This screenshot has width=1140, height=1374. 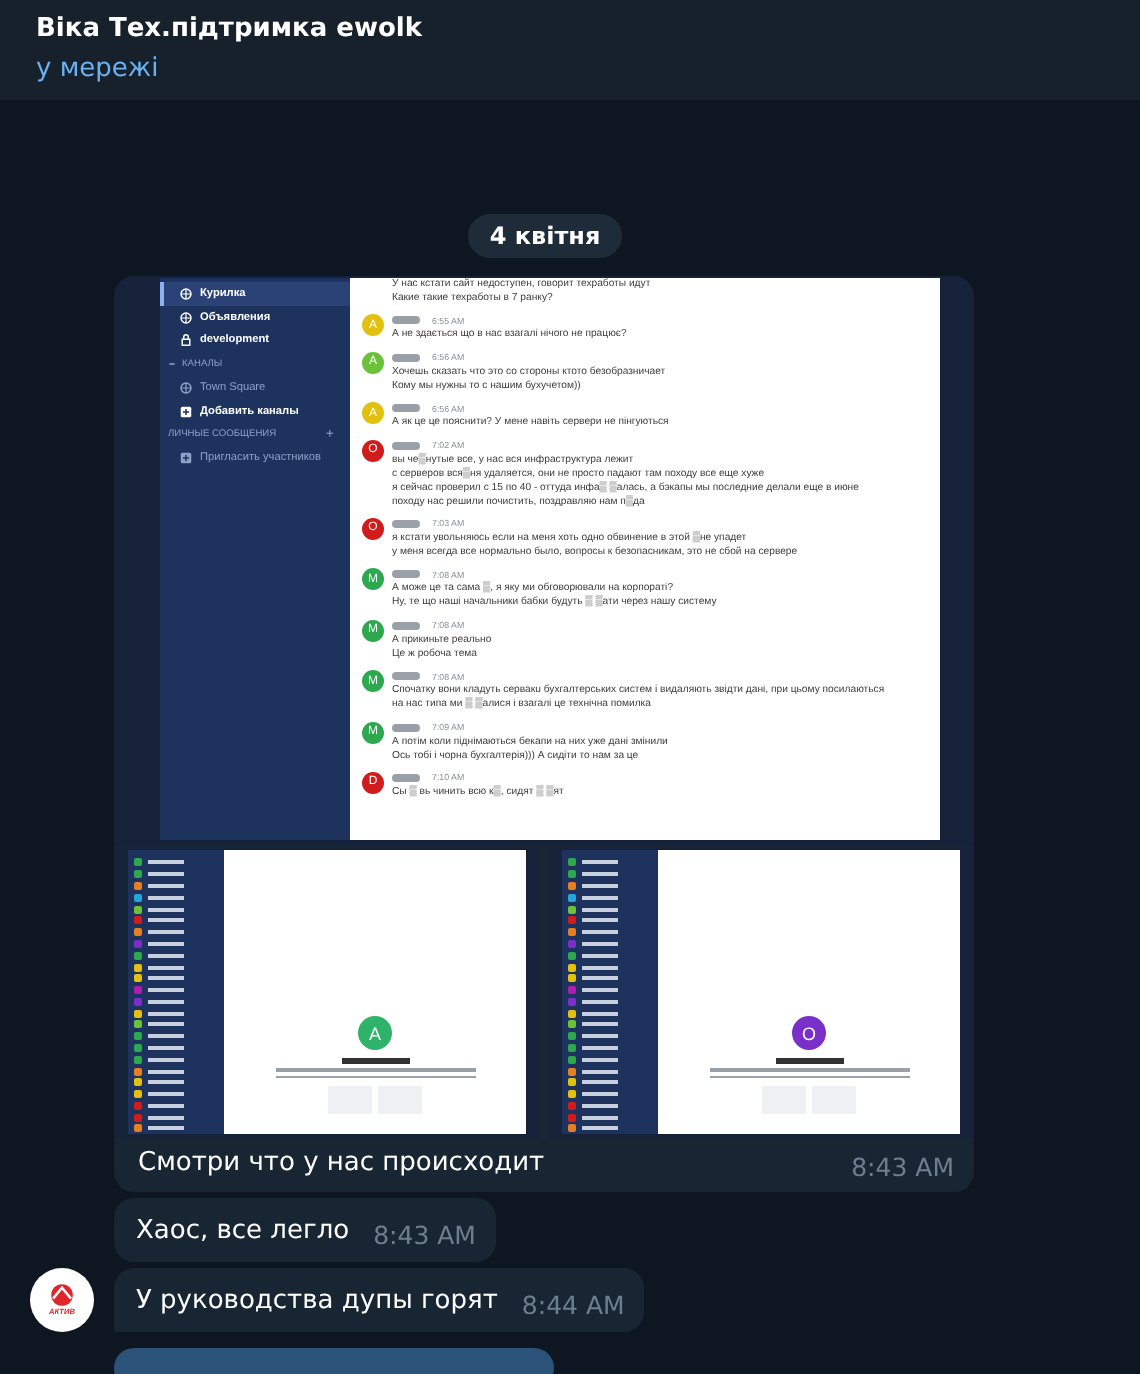 I want to click on user-avatar: O, so click(x=809, y=1033).